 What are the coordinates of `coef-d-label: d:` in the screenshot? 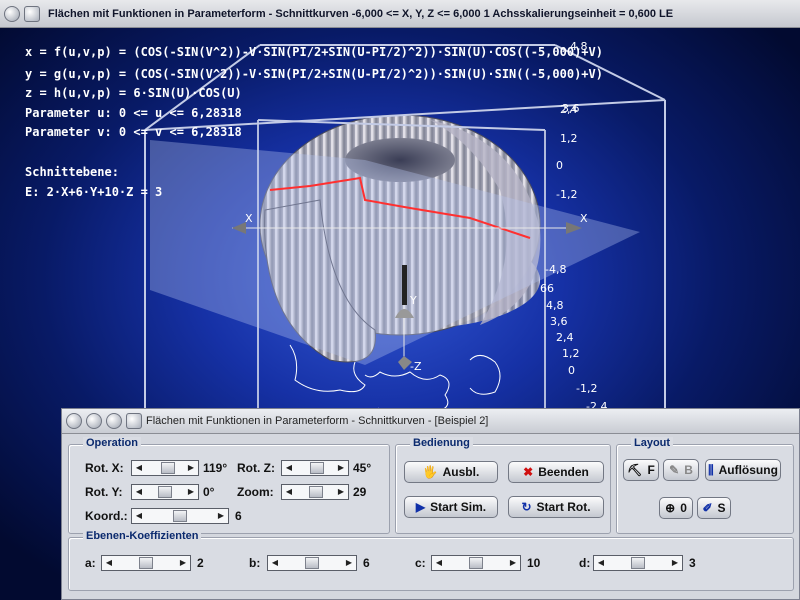 It's located at (585, 563).